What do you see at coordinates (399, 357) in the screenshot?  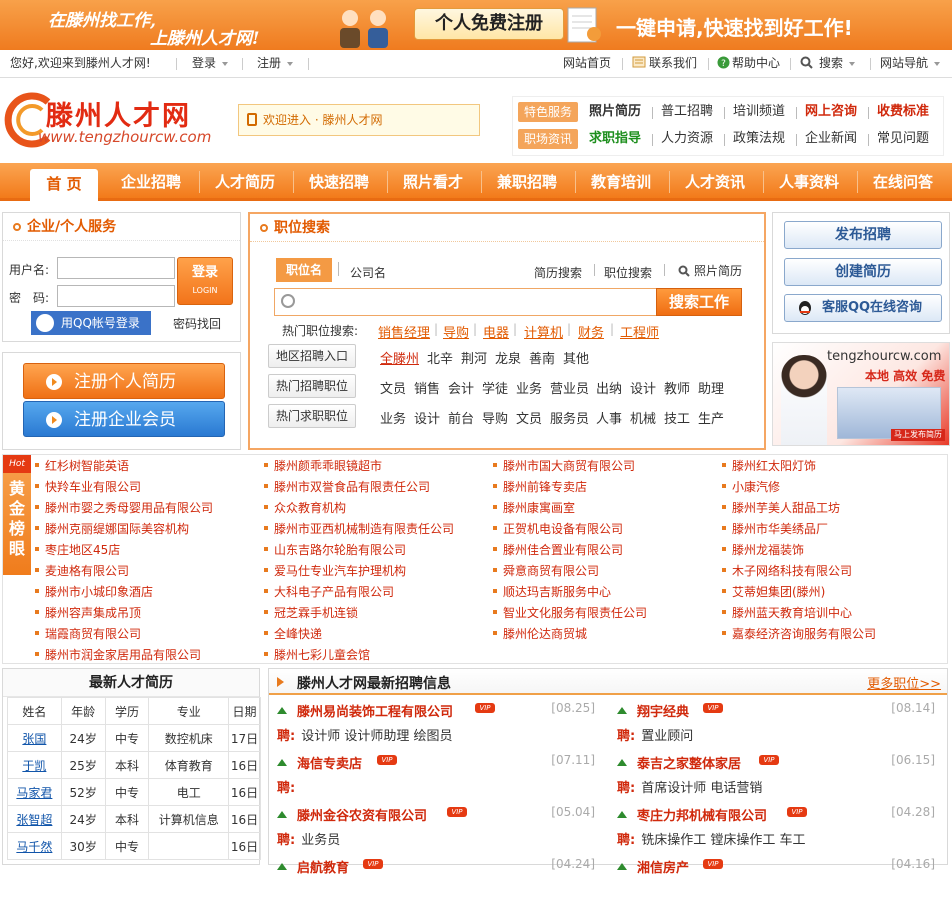 I see `region-item: 全滕州` at bounding box center [399, 357].